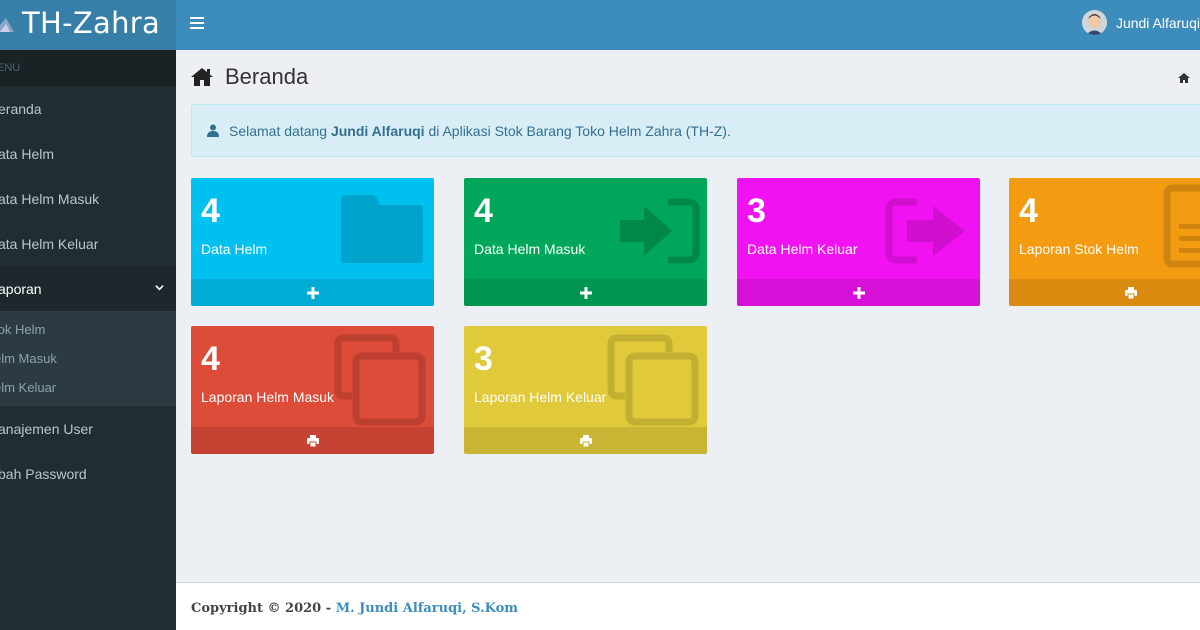  Describe the element at coordinates (688, 25) in the screenshot. I see `top-navbar: Jundi Alfaruqi` at that location.